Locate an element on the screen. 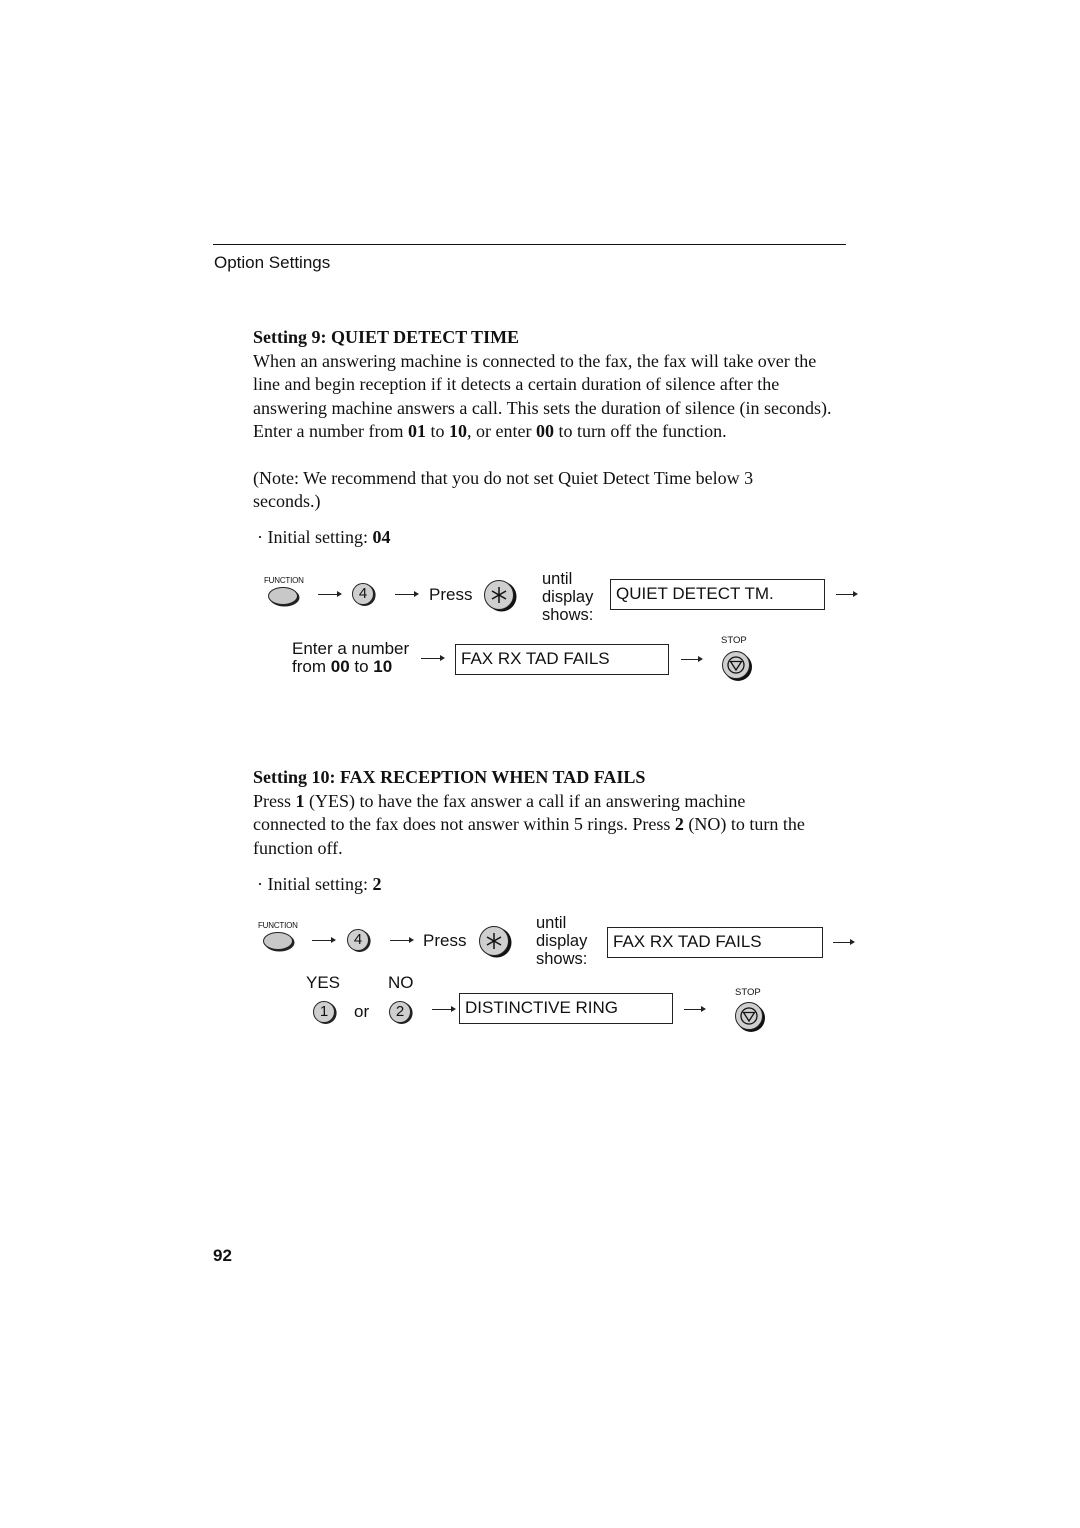 The height and width of the screenshot is (1528, 1080). no-label: NO is located at coordinates (401, 982).